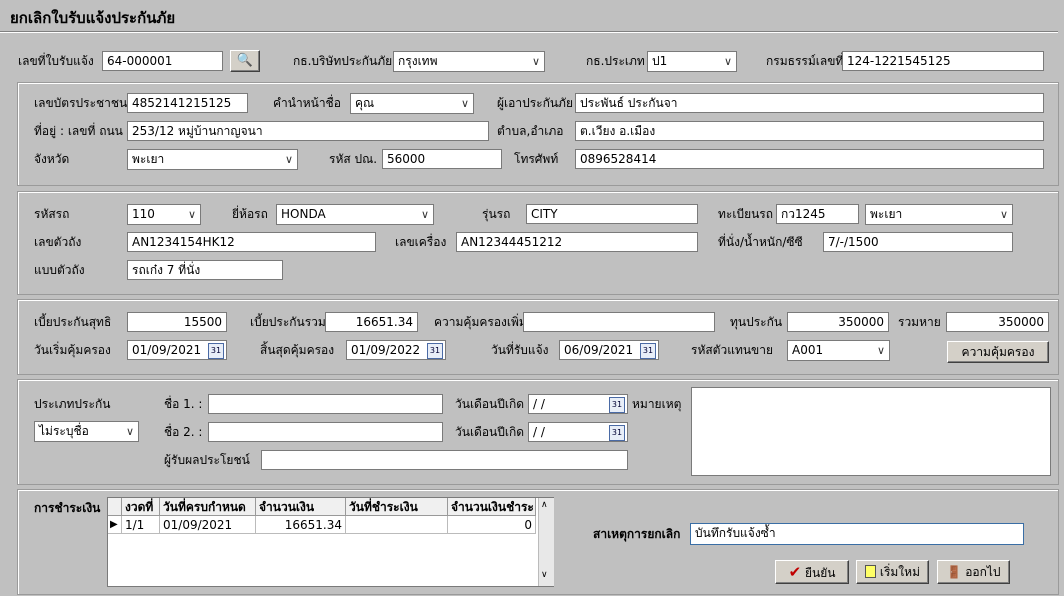 This screenshot has height=596, width=1064. Describe the element at coordinates (141, 525) in the screenshot. I see `table-cell: 1/1` at that location.